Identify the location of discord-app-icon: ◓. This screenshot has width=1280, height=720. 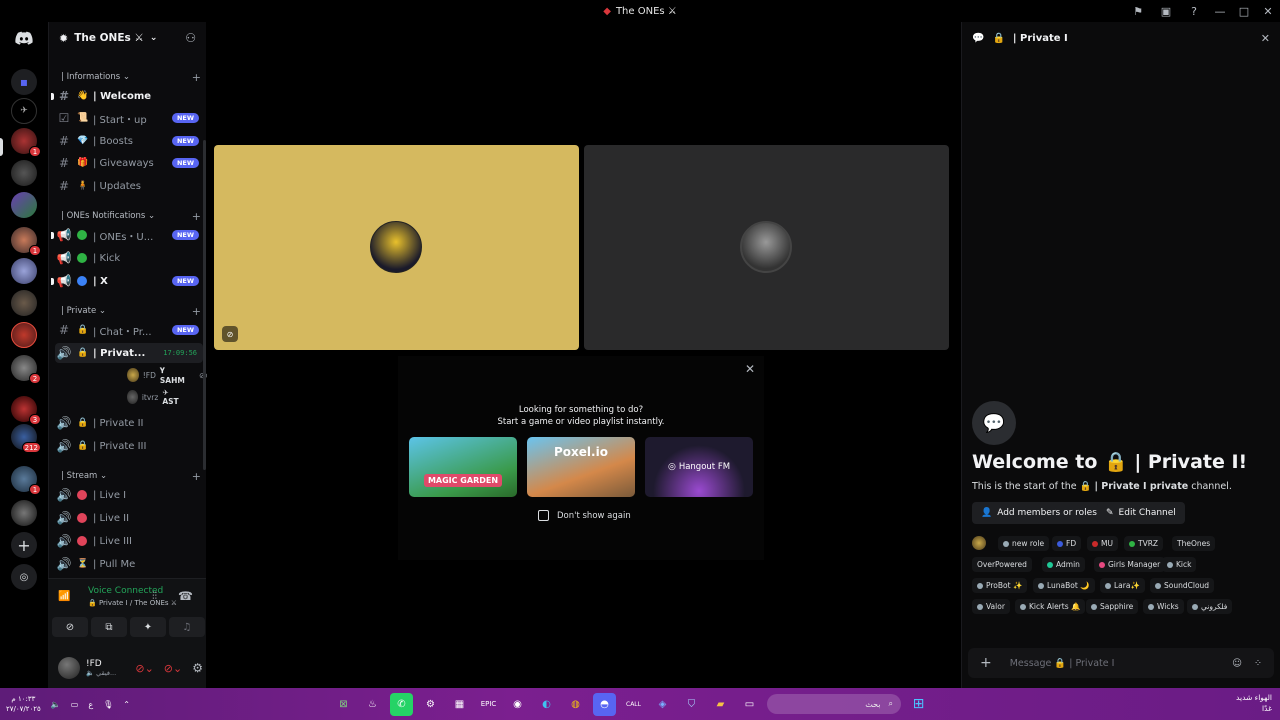
(604, 704).